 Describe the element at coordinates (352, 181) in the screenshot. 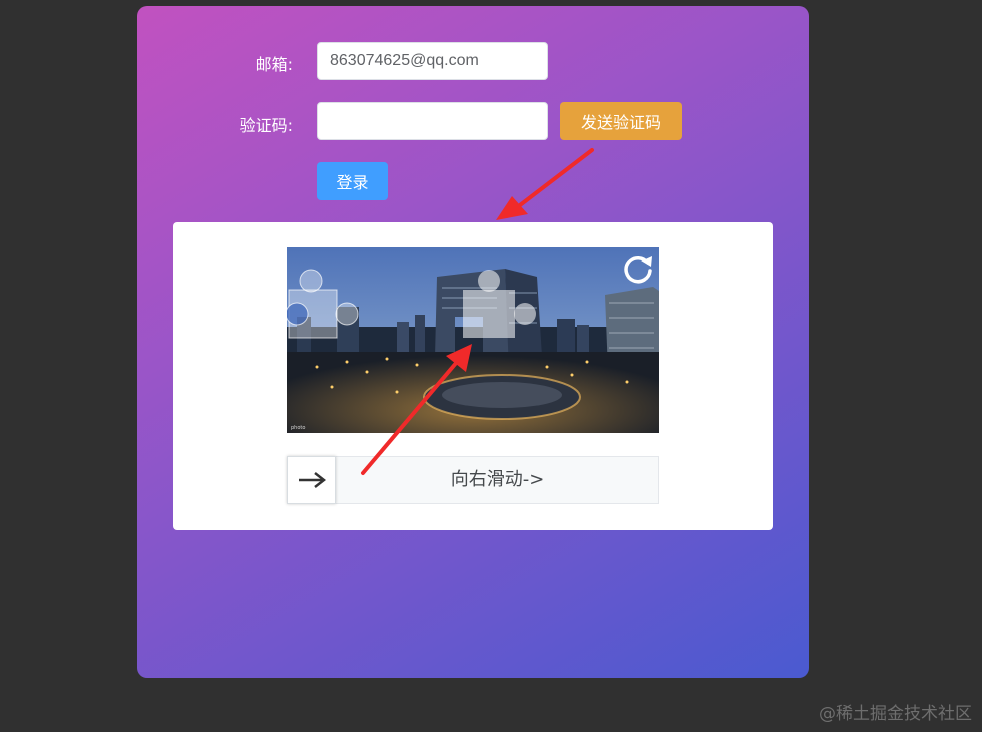

I see `login-button: 登录` at that location.